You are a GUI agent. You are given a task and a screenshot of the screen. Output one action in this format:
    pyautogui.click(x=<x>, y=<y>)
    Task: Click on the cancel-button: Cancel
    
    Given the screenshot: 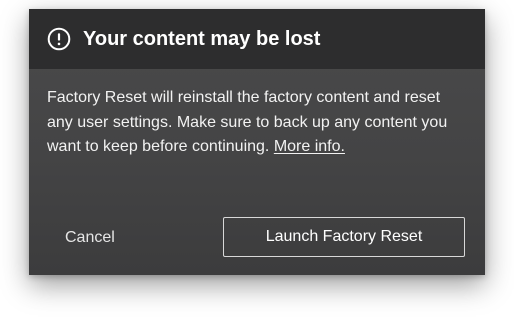 What is the action you would take?
    pyautogui.click(x=90, y=238)
    